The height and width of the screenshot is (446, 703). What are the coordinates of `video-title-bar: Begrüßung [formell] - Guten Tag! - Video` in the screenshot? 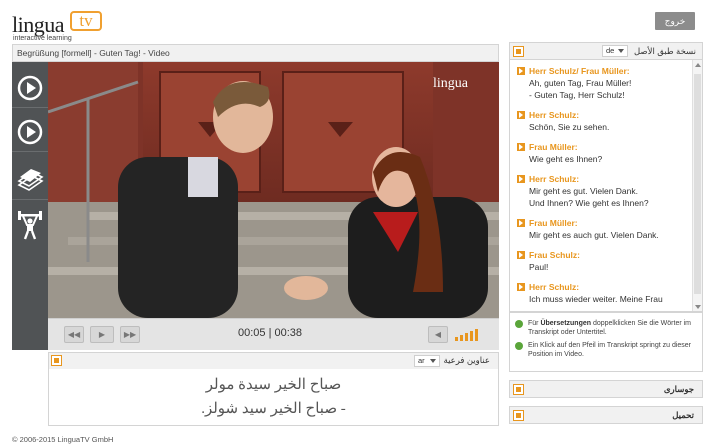 It's located at (255, 53).